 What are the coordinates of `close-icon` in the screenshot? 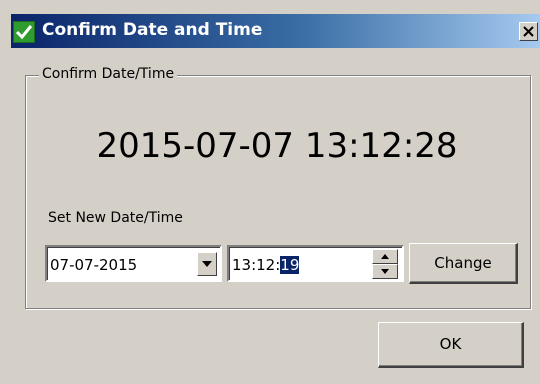 It's located at (528, 31).